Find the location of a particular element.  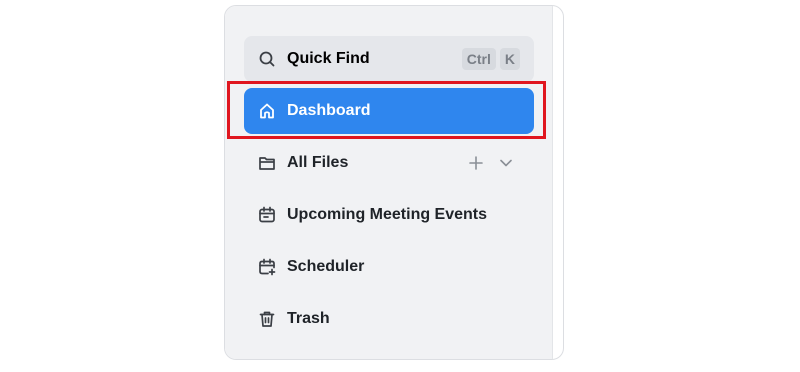

quick-find-label: Quick Find is located at coordinates (328, 58).